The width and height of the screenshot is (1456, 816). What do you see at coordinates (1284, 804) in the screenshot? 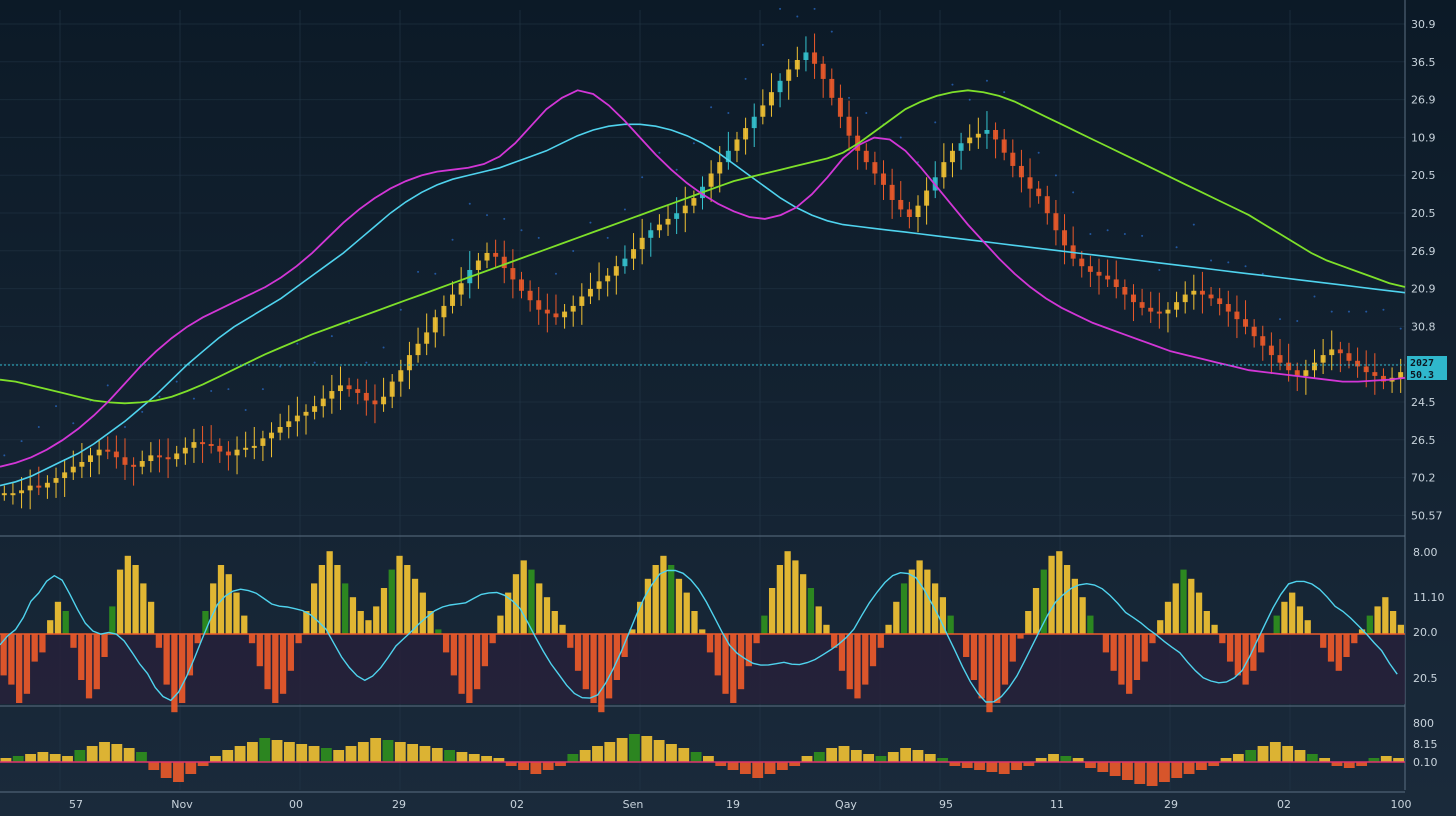
I see `x-tick-label: 02` at bounding box center [1284, 804].